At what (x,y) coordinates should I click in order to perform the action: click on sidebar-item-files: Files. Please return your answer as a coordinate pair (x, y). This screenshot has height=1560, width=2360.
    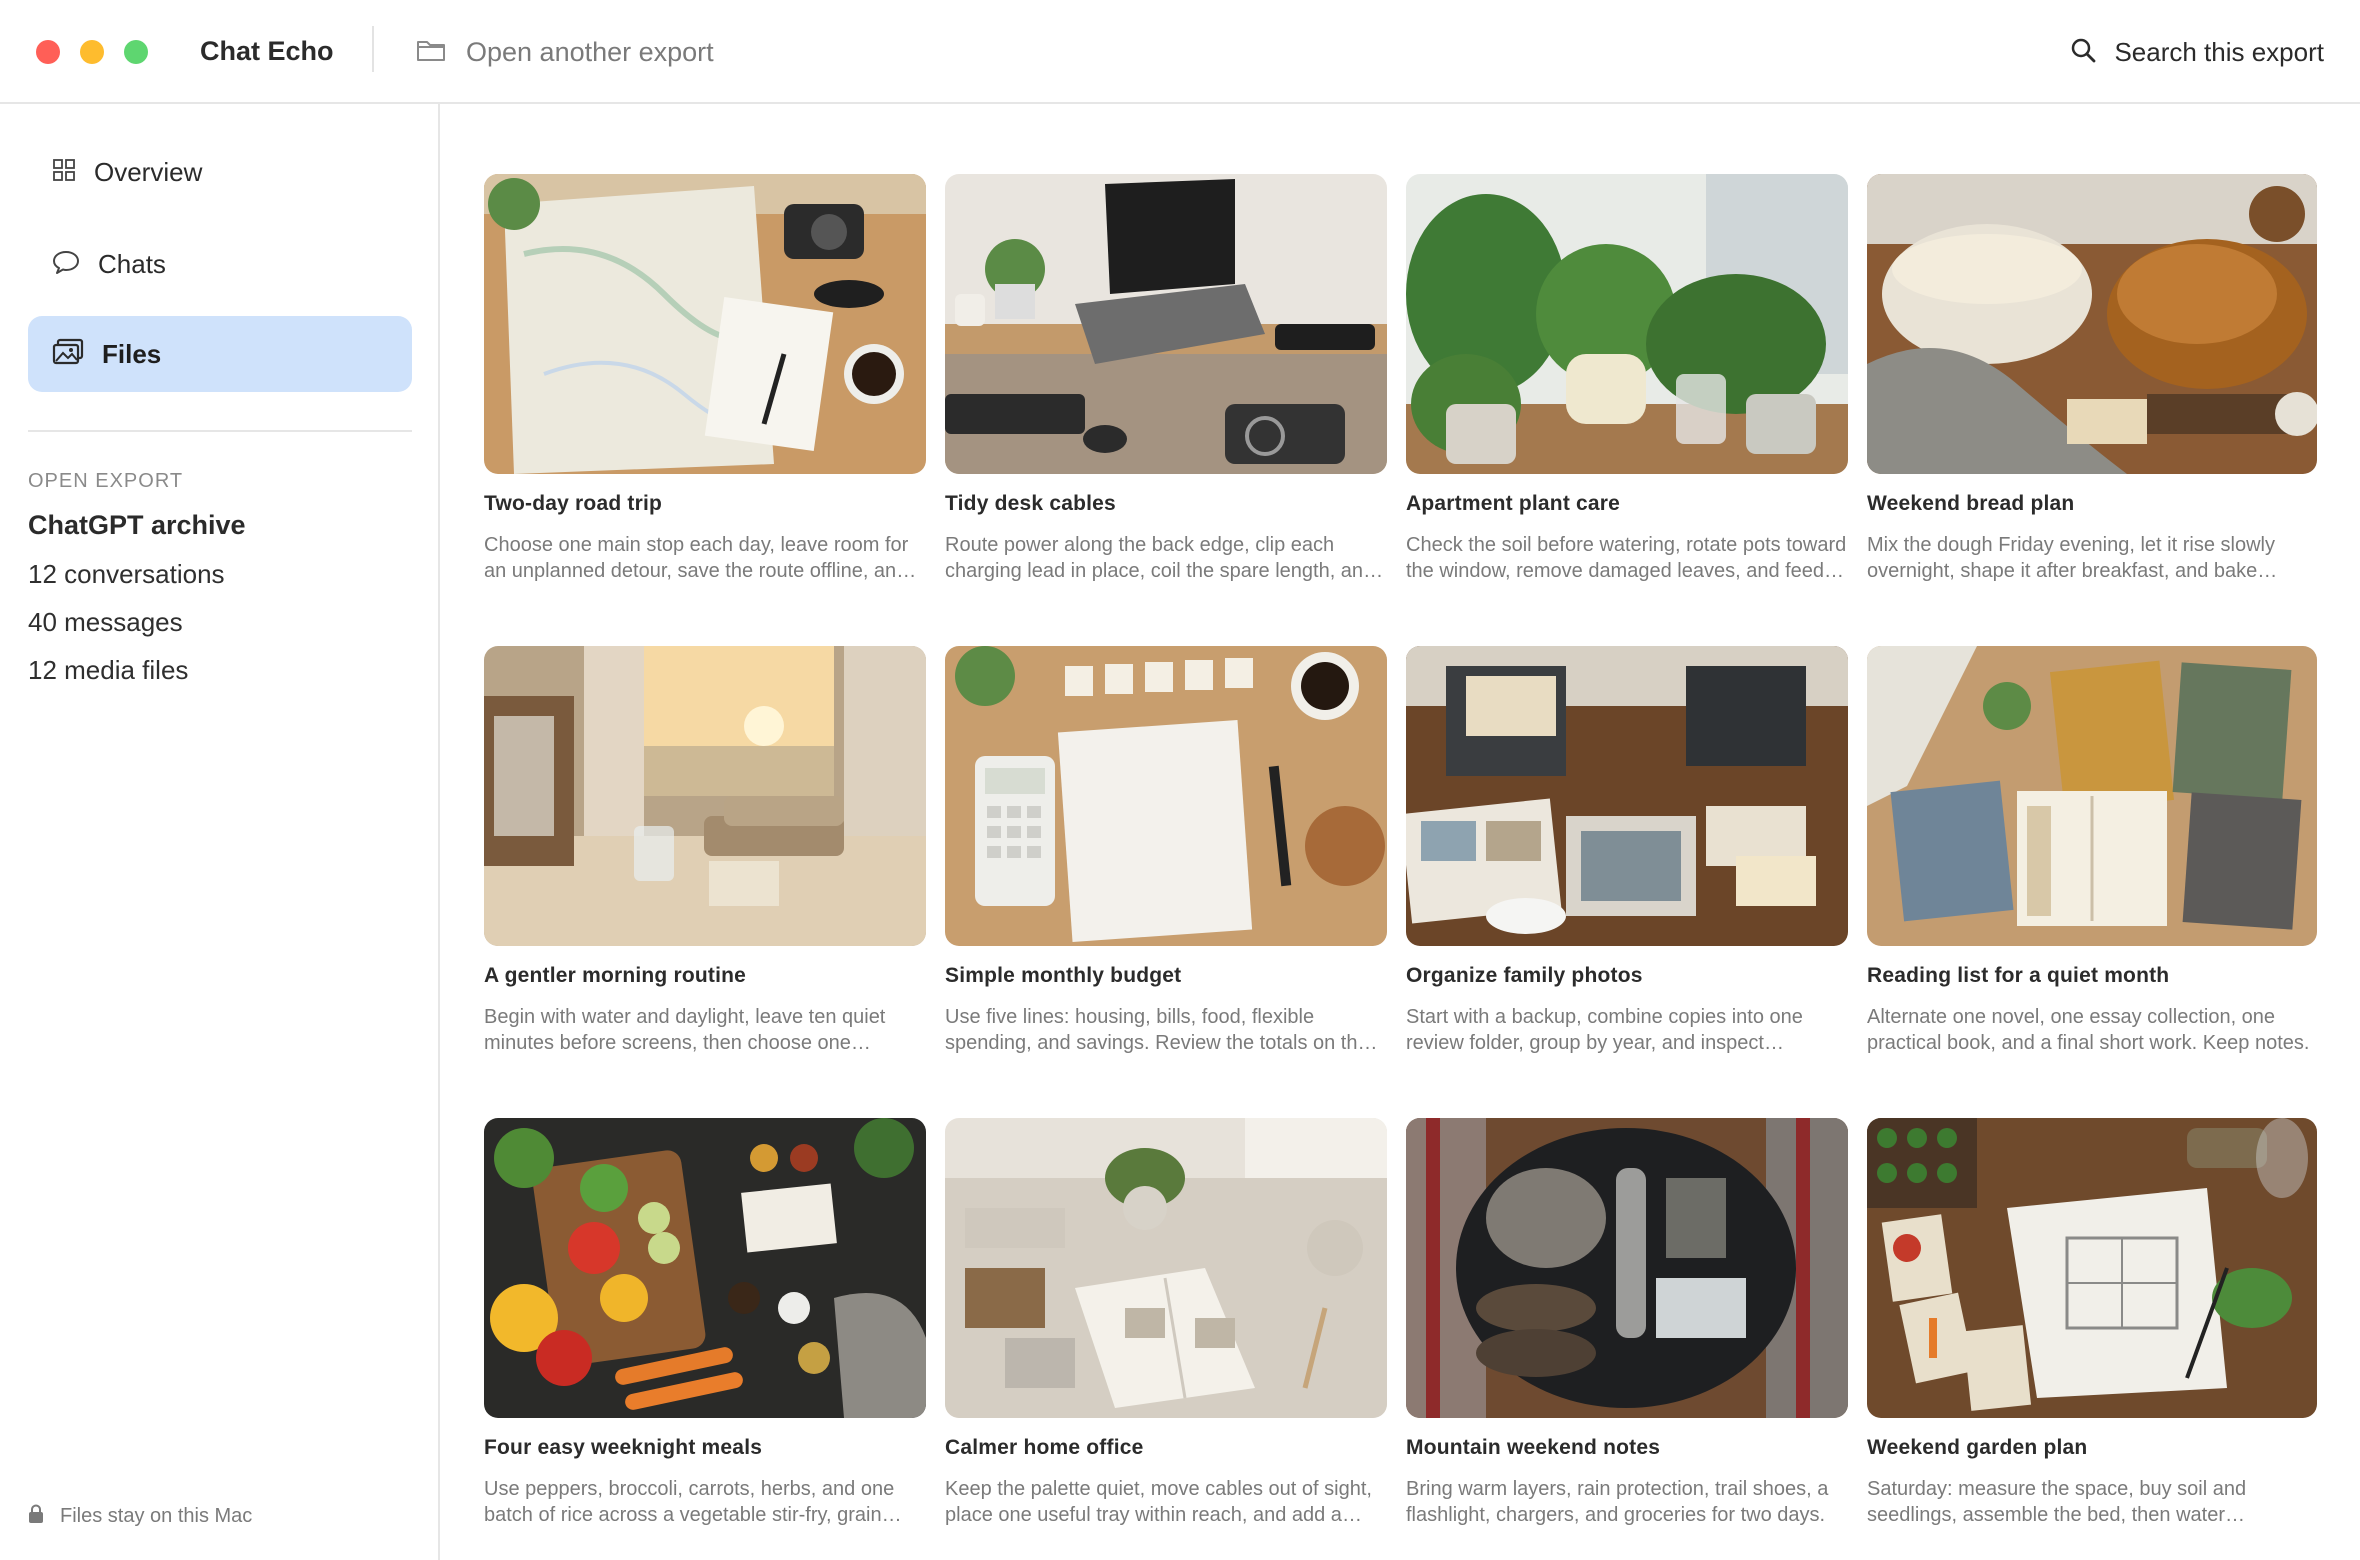
    Looking at the image, I should click on (220, 354).